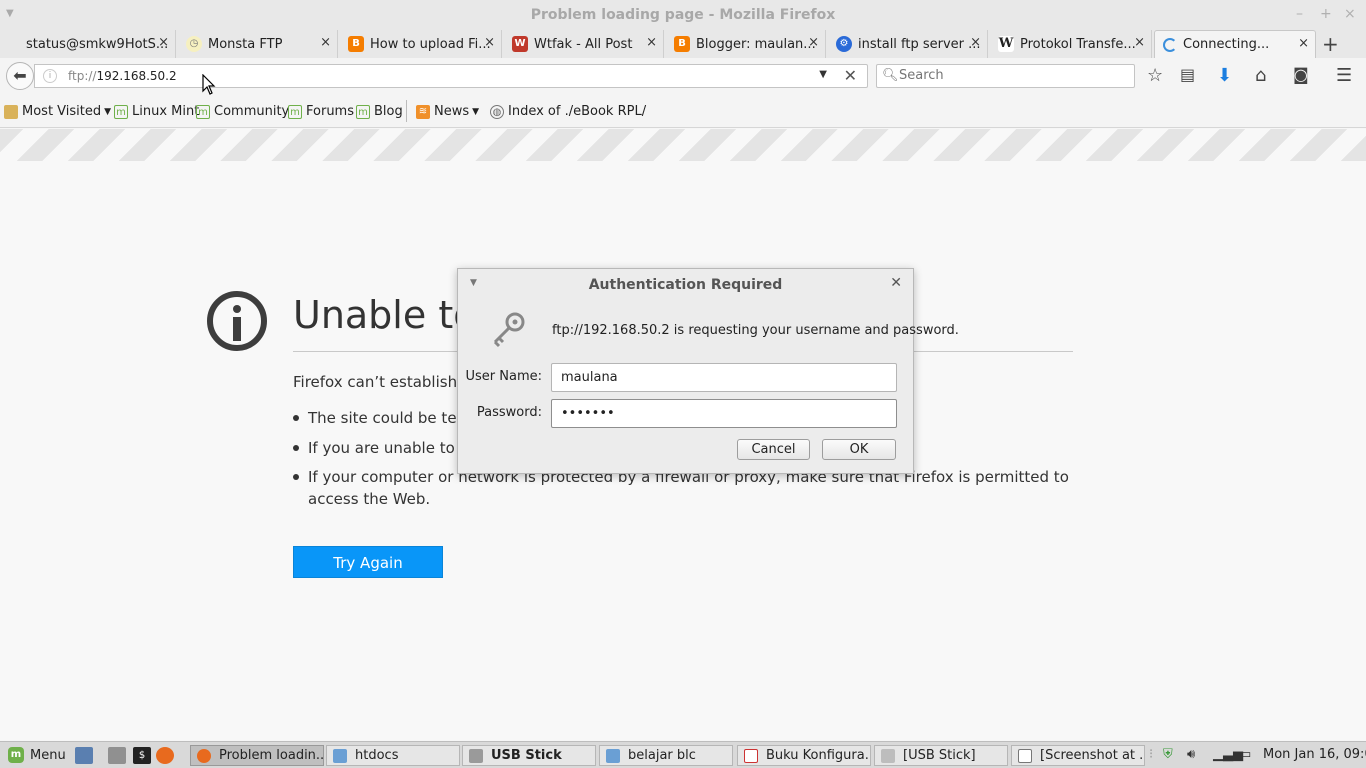 The height and width of the screenshot is (768, 1366). I want to click on tab-active: Connecting... ×, so click(1235, 44).